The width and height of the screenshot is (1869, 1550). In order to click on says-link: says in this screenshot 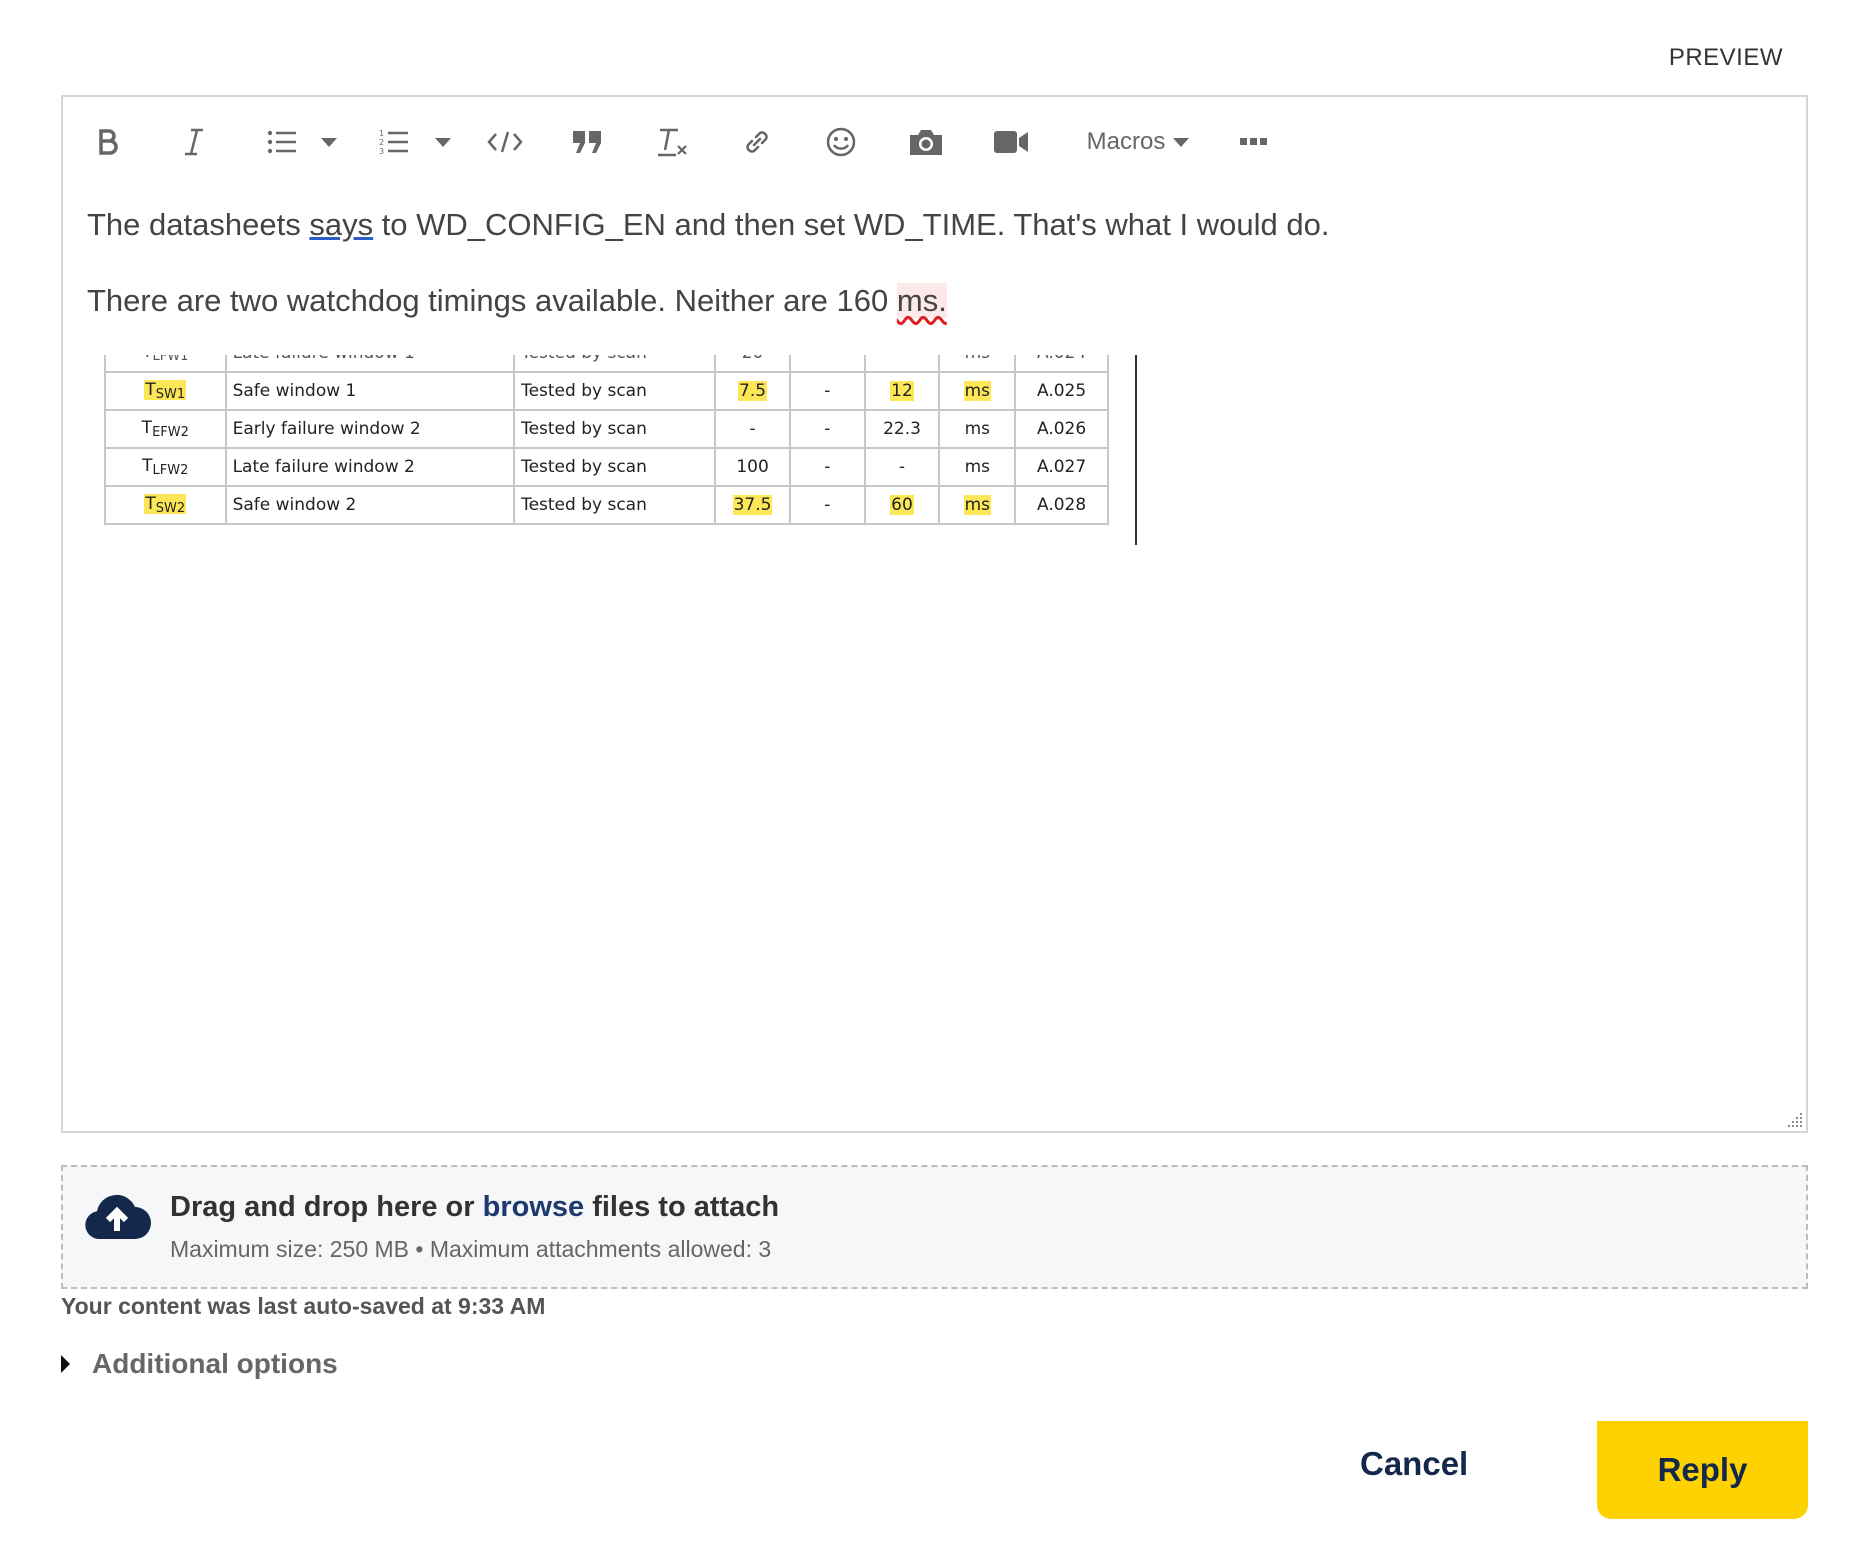, I will do `click(341, 224)`.